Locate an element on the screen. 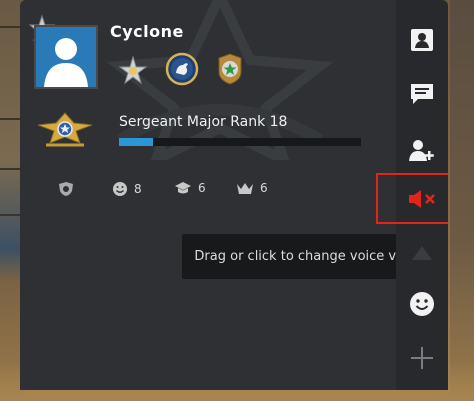 Image resolution: width=474 pixels, height=401 pixels. shield-skull-icon is located at coordinates (66, 189).